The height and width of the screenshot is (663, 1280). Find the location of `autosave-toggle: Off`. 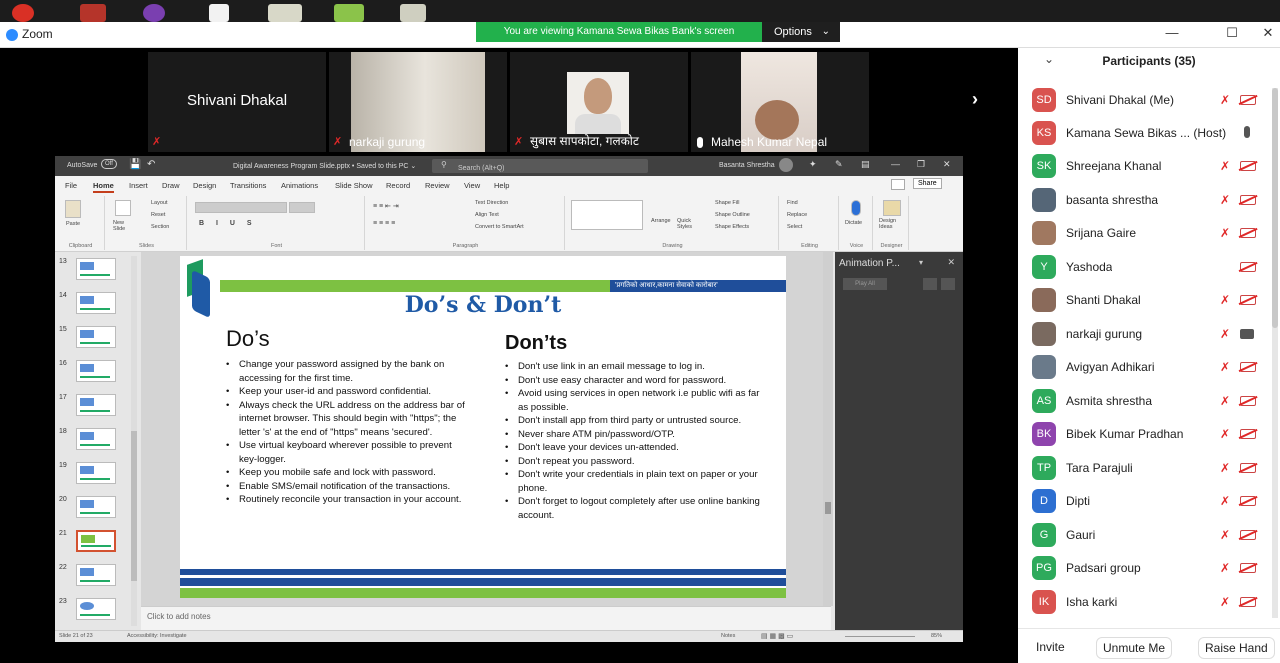

autosave-toggle: Off is located at coordinates (109, 164).